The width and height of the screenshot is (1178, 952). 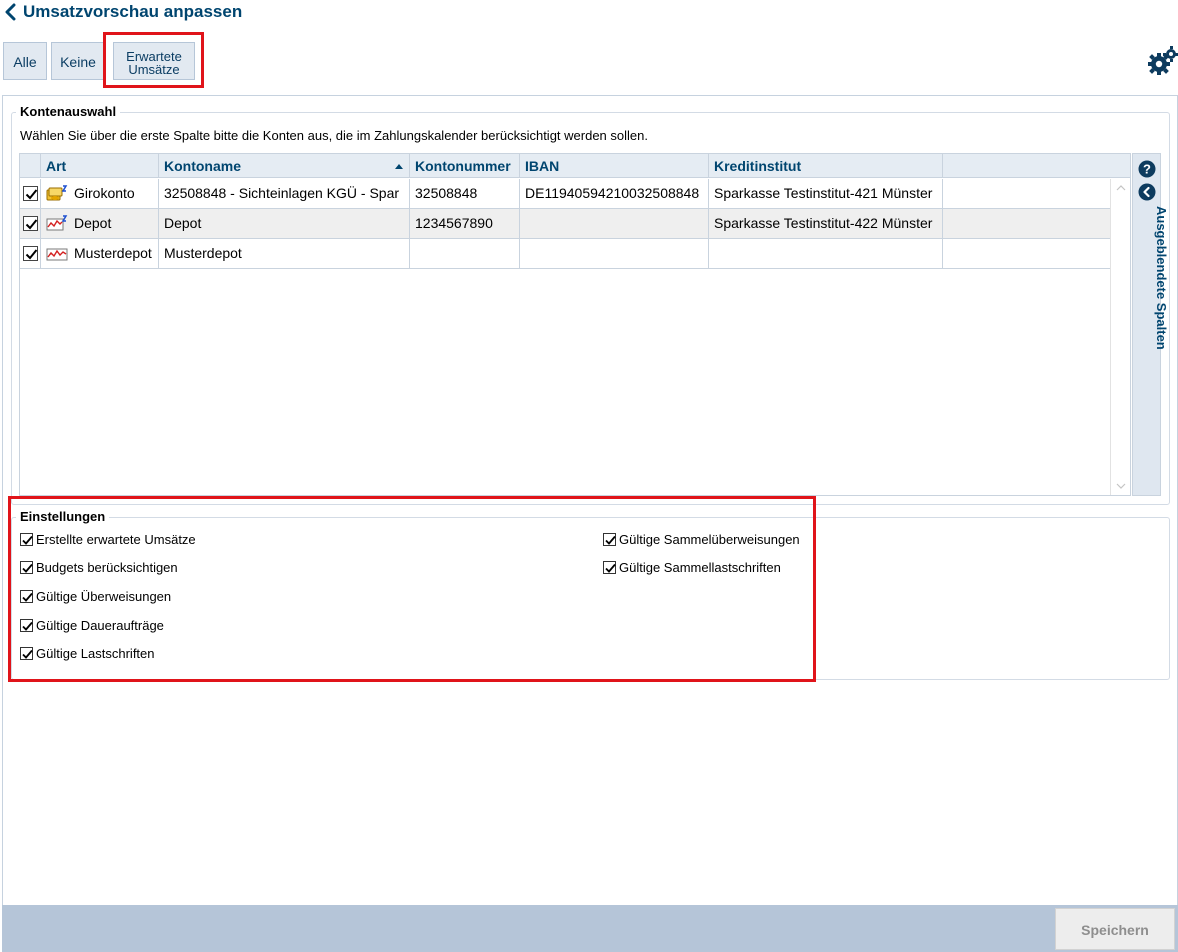 What do you see at coordinates (412, 589) in the screenshot?
I see `highlight-box-einstellungen` at bounding box center [412, 589].